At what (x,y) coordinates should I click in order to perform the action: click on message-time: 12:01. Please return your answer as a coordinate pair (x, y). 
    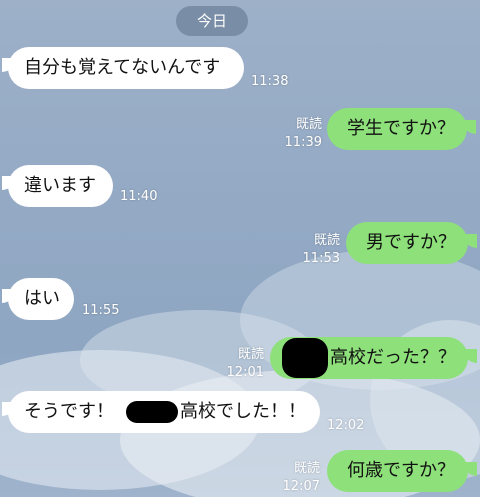
    Looking at the image, I should click on (245, 372).